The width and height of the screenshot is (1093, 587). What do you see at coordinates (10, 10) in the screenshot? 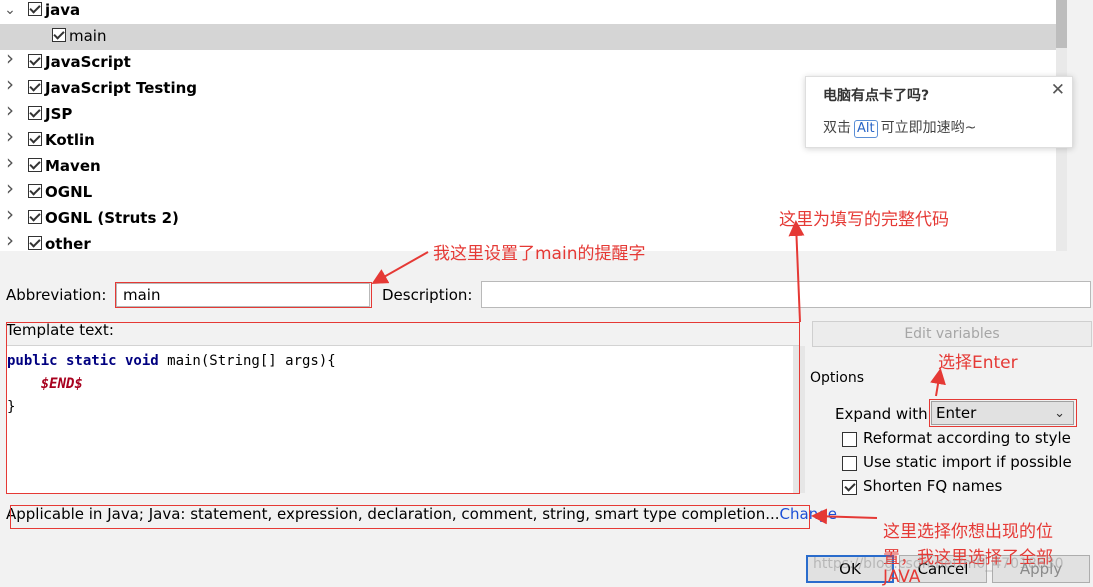
I see `chevron-down-icon: ⌄` at bounding box center [10, 10].